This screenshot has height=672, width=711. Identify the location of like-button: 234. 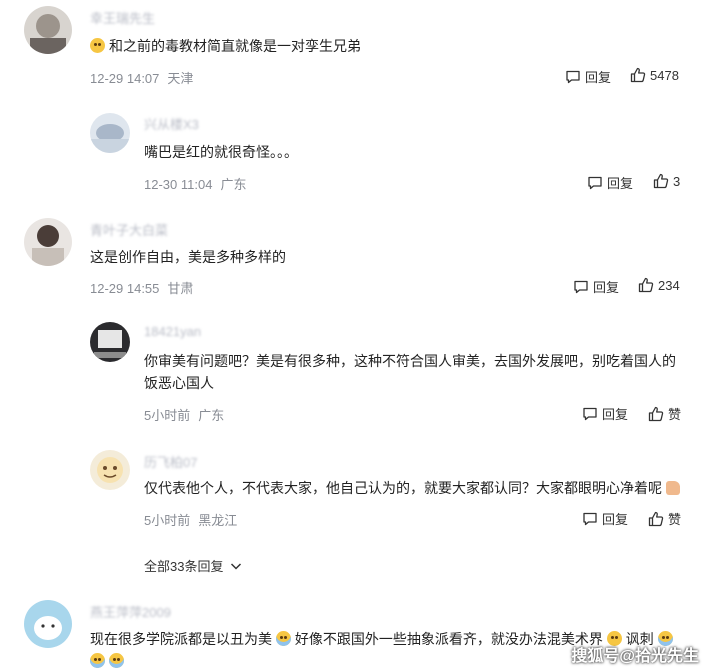
(659, 285).